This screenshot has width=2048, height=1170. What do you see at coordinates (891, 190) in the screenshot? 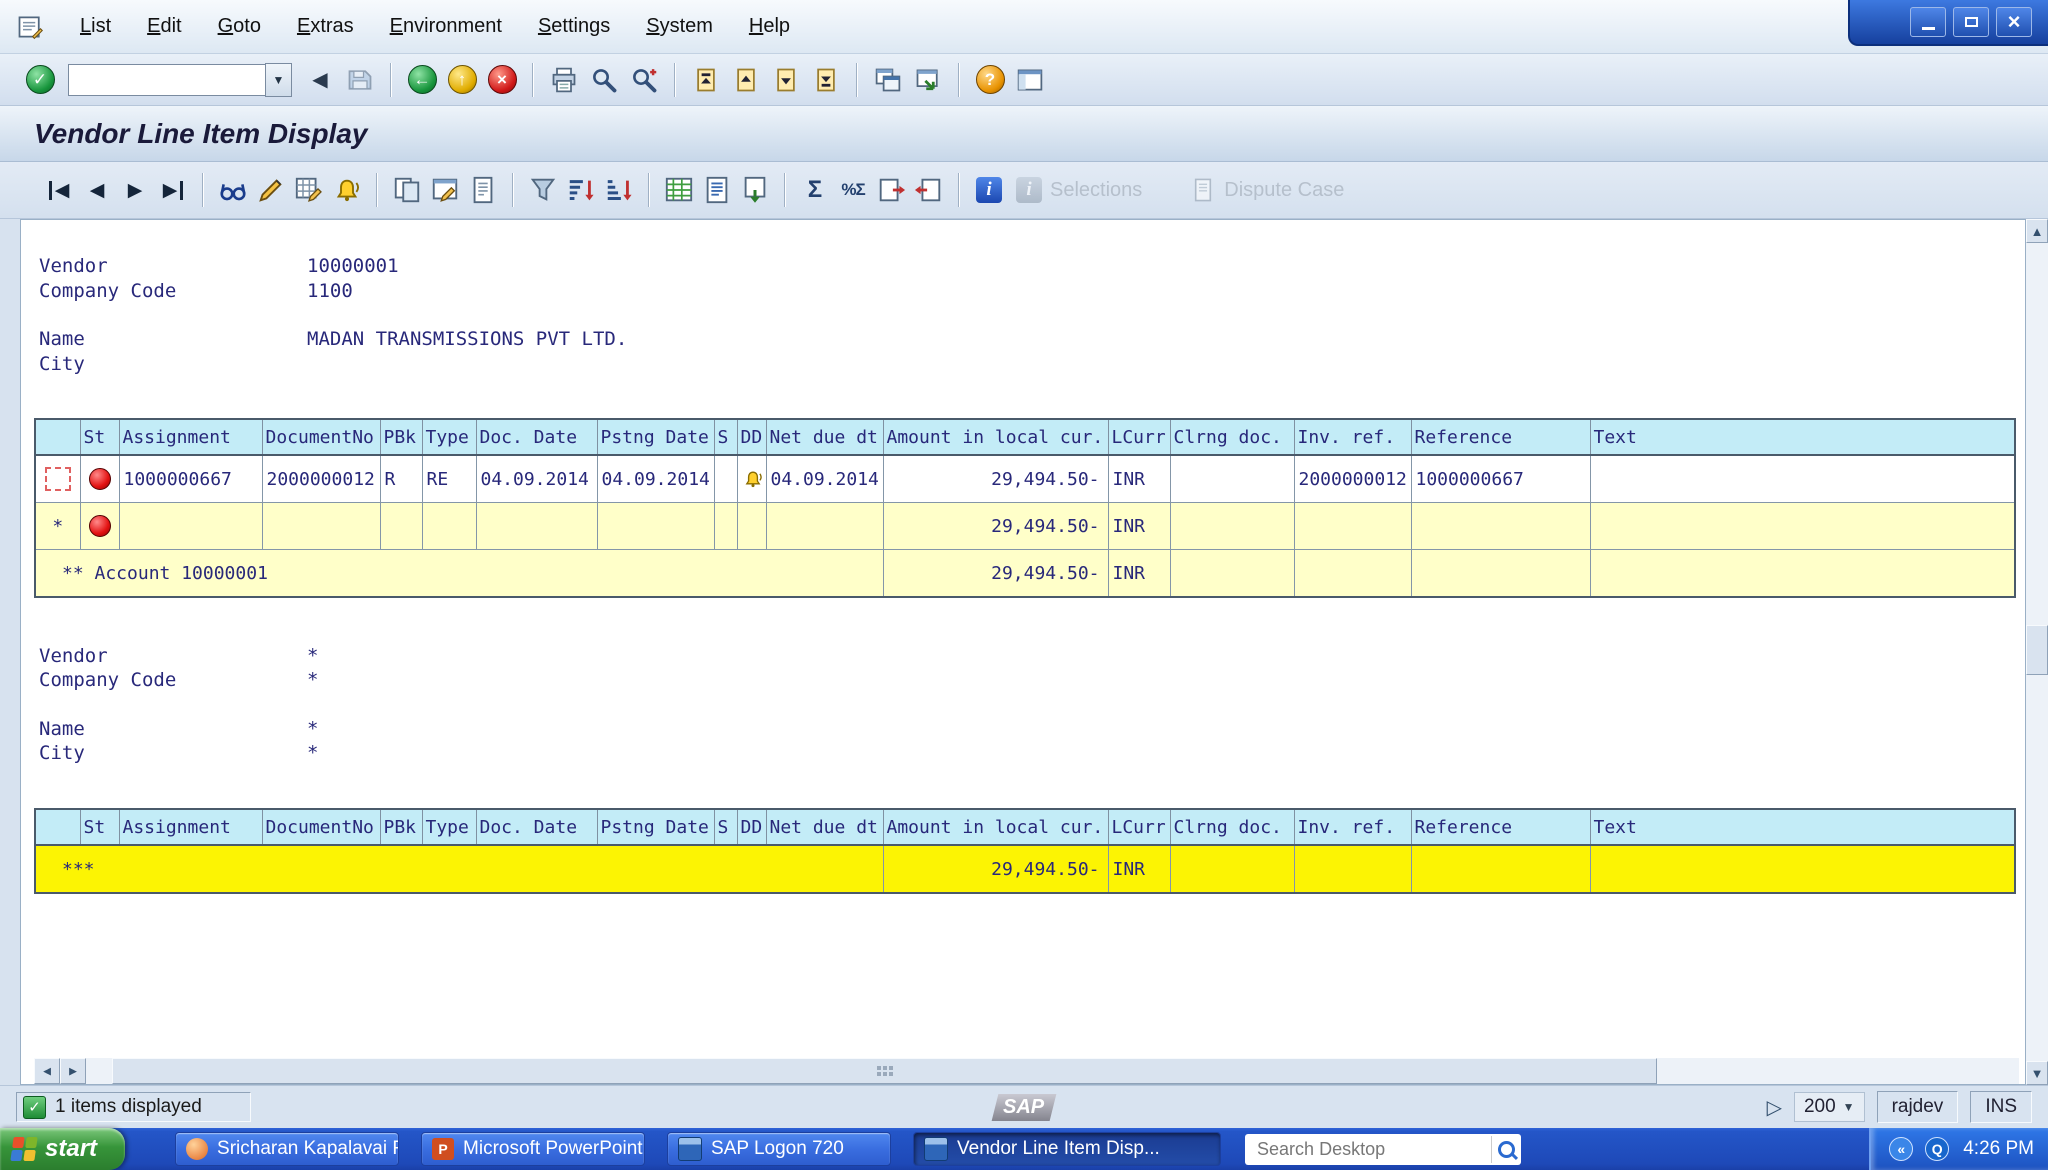
I see `expand-button` at bounding box center [891, 190].